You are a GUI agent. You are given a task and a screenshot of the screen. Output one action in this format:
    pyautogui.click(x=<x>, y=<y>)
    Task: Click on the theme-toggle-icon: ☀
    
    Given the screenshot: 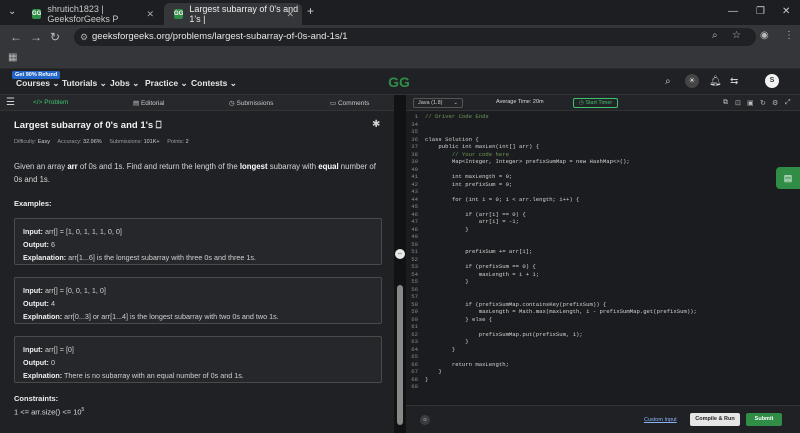 What is the action you would take?
    pyautogui.click(x=692, y=81)
    